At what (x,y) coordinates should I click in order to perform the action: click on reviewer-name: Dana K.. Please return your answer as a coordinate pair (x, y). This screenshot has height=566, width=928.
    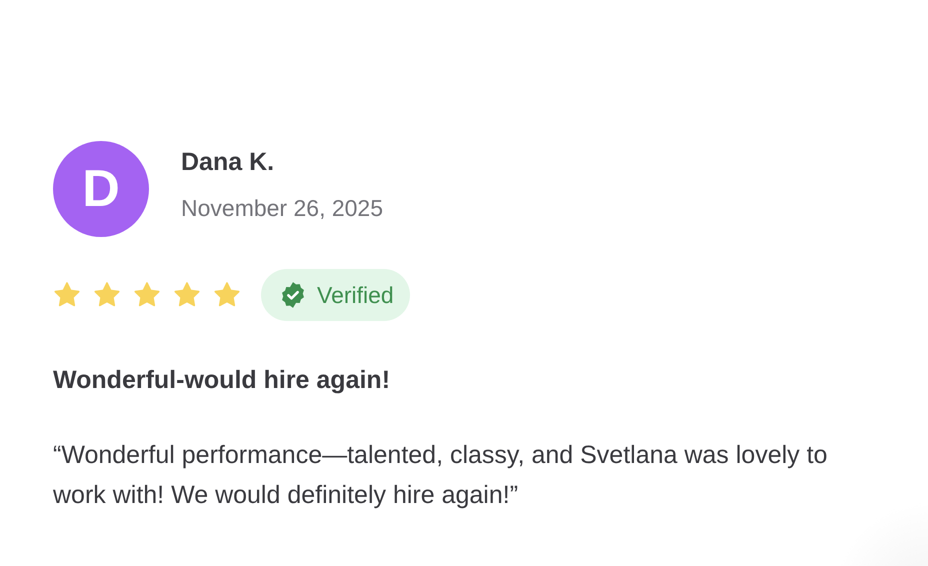
    Looking at the image, I should click on (228, 162).